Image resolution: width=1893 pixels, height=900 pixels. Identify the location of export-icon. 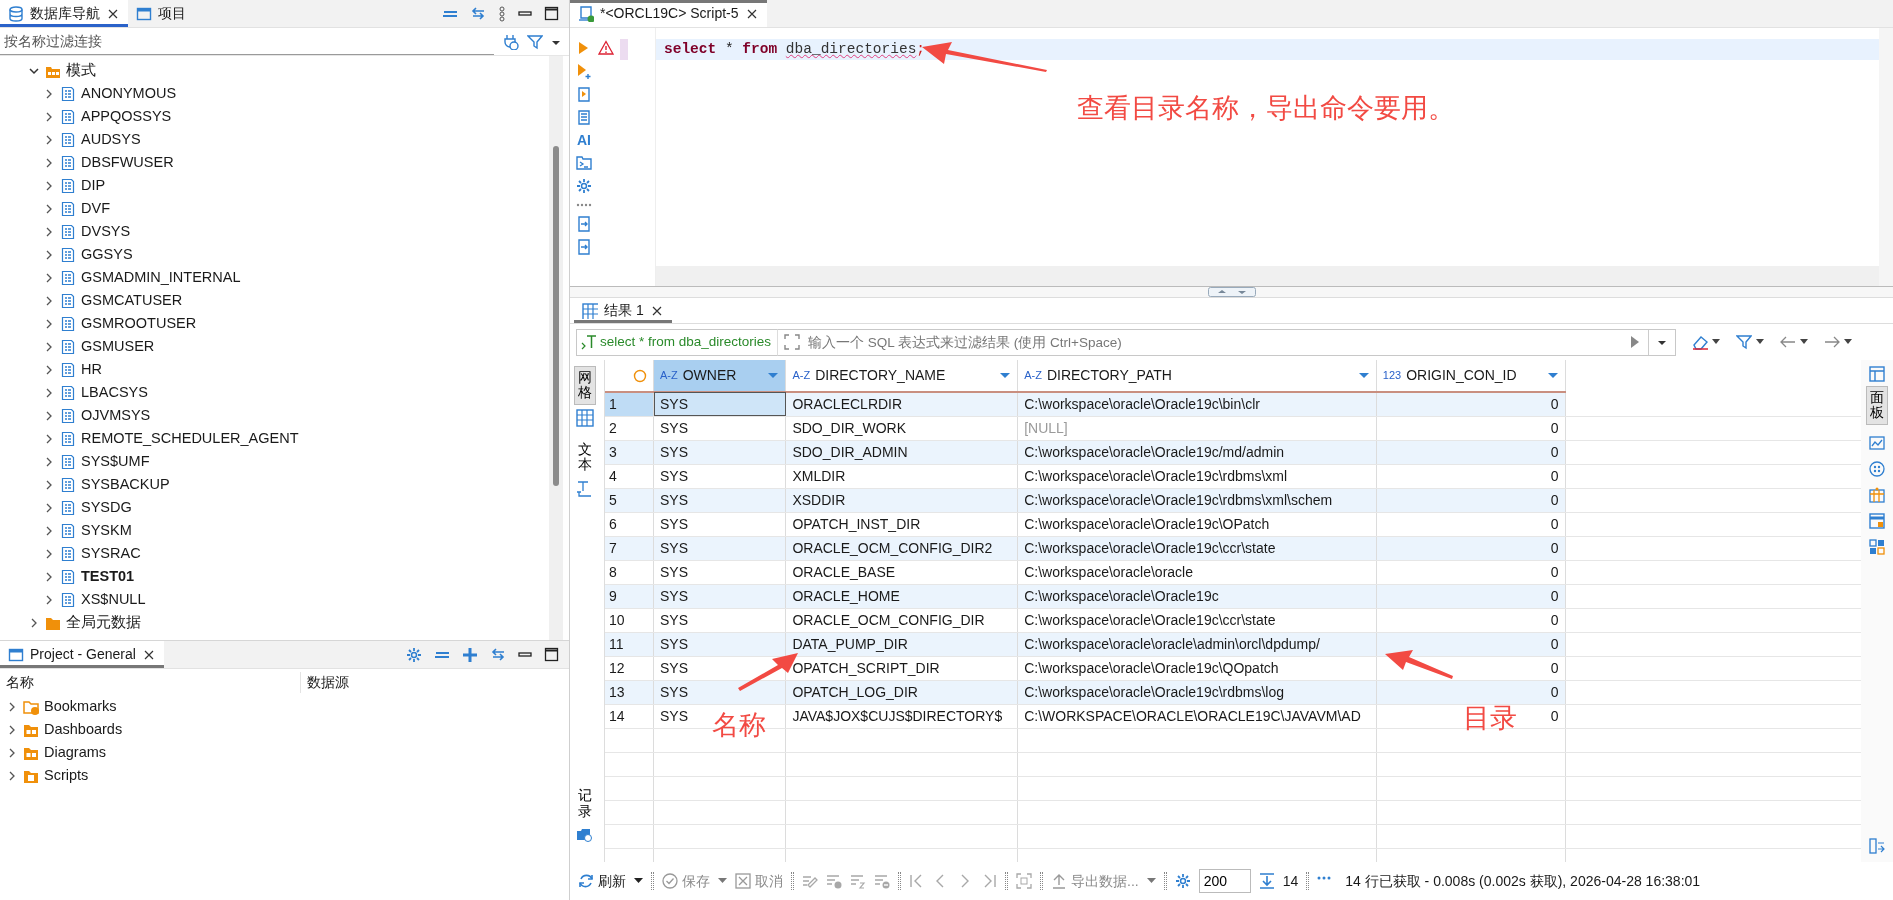
(584, 247).